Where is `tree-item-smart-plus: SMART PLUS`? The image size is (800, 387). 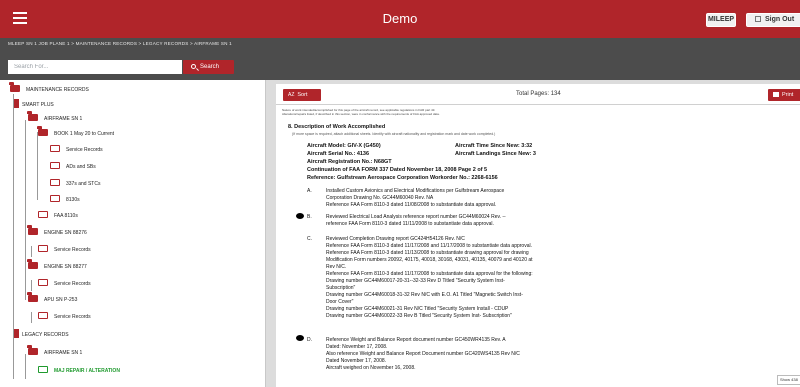
tree-item-smart-plus: SMART PLUS is located at coordinates (34, 105).